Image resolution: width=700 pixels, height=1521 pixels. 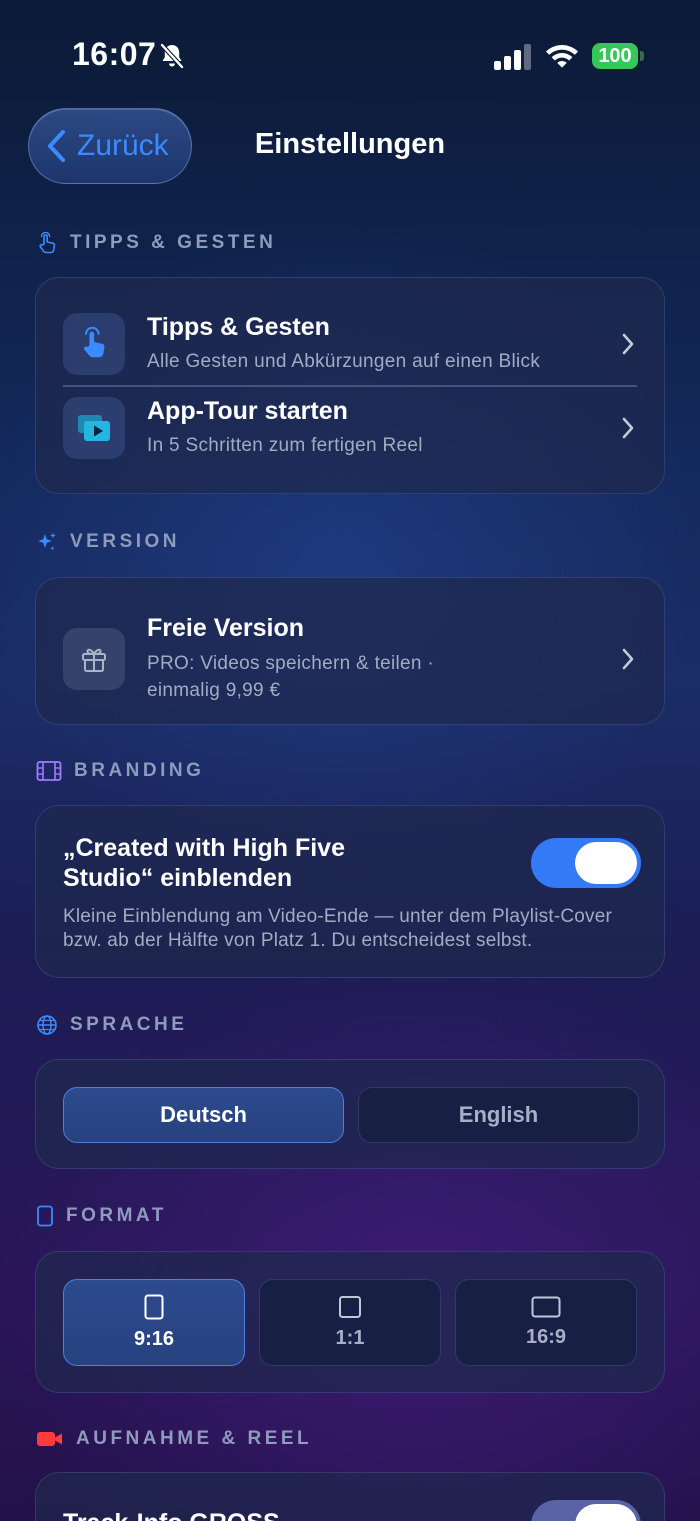 I want to click on status-time: 16:07, so click(x=114, y=54).